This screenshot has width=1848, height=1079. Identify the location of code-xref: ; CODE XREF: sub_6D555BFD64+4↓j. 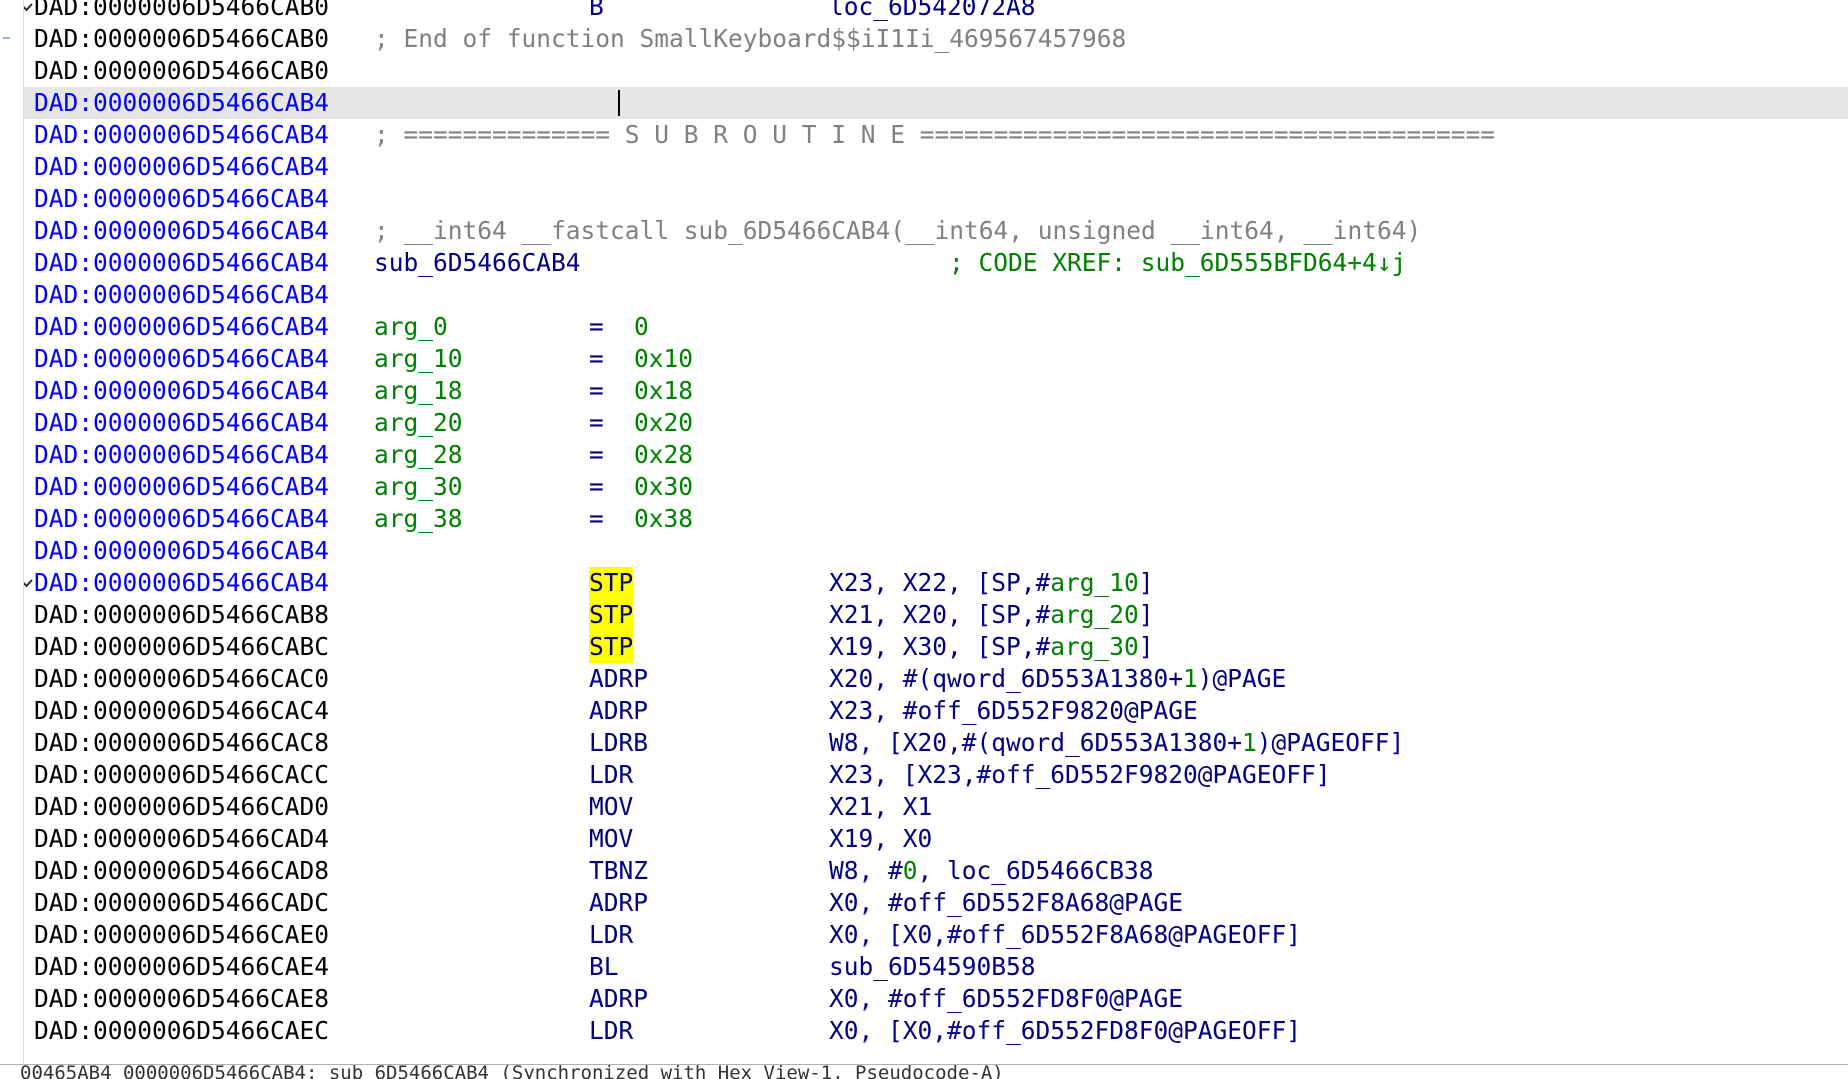
(1177, 263).